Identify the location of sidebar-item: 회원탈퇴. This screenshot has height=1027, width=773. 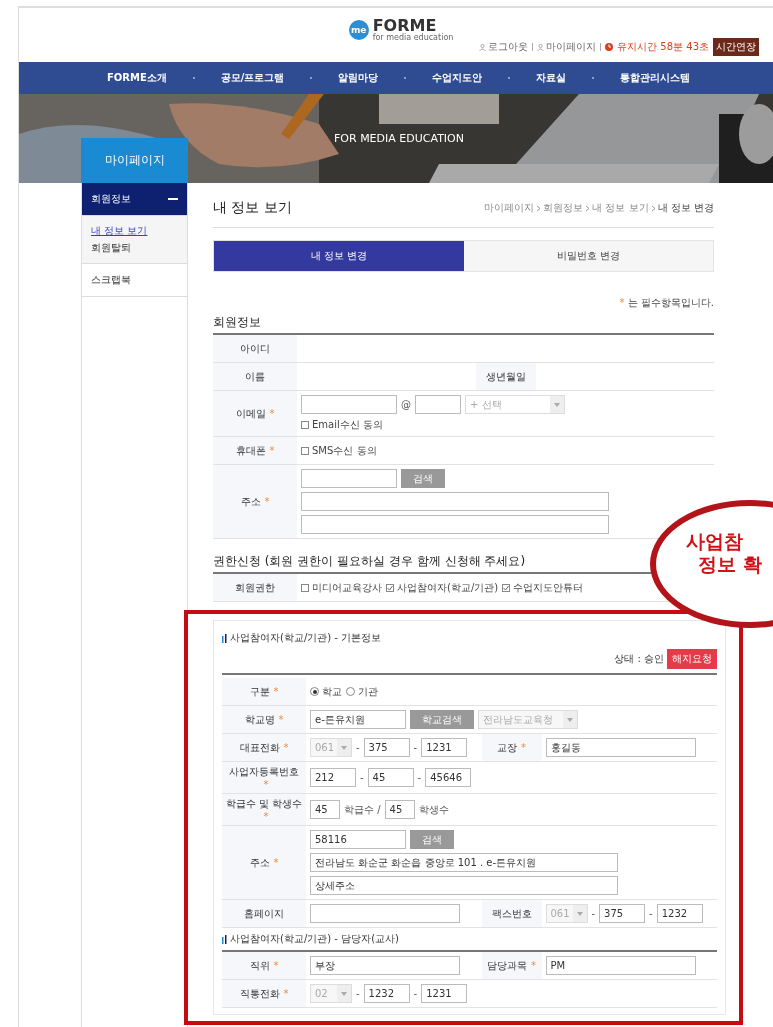
(134, 248).